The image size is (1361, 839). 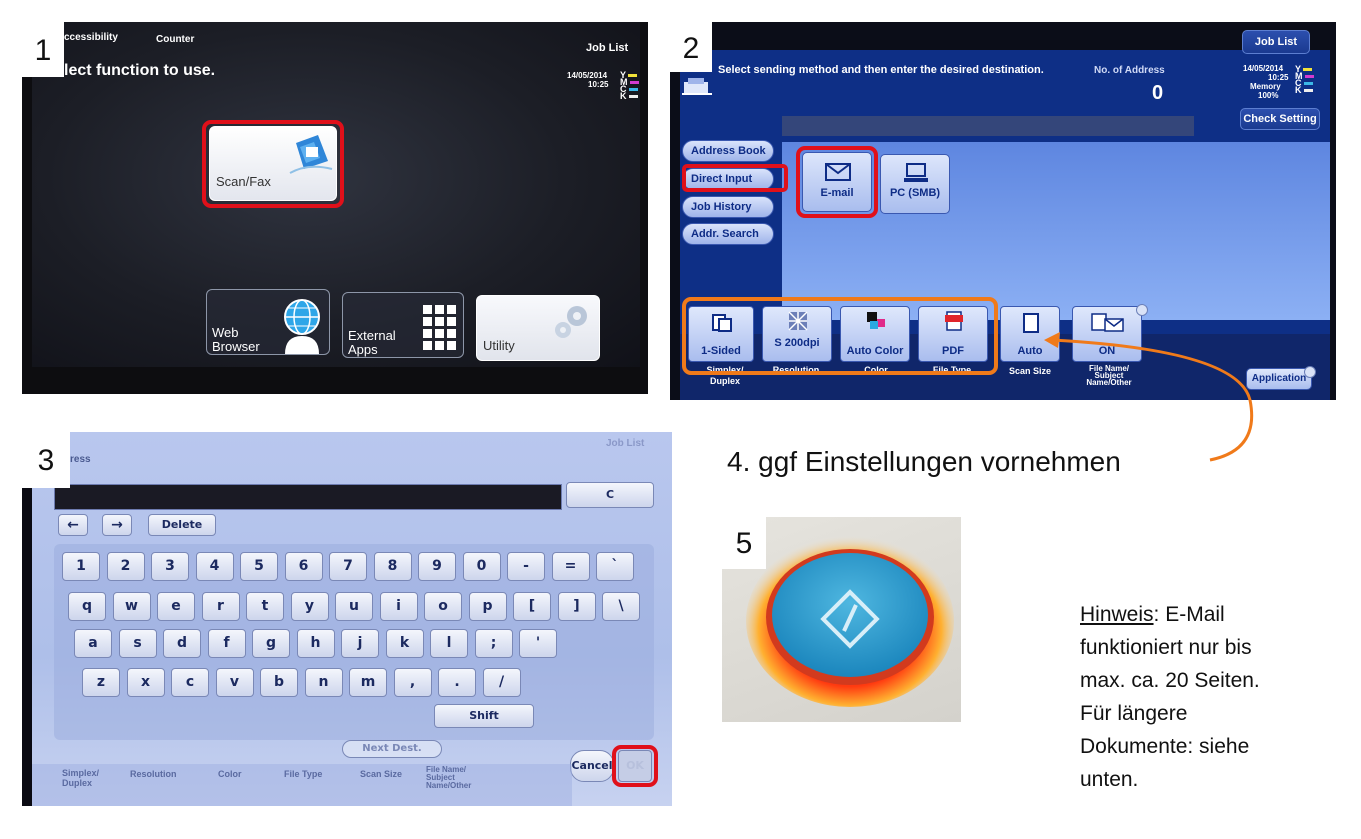 I want to click on key-row3-6: j, so click(x=360, y=643).